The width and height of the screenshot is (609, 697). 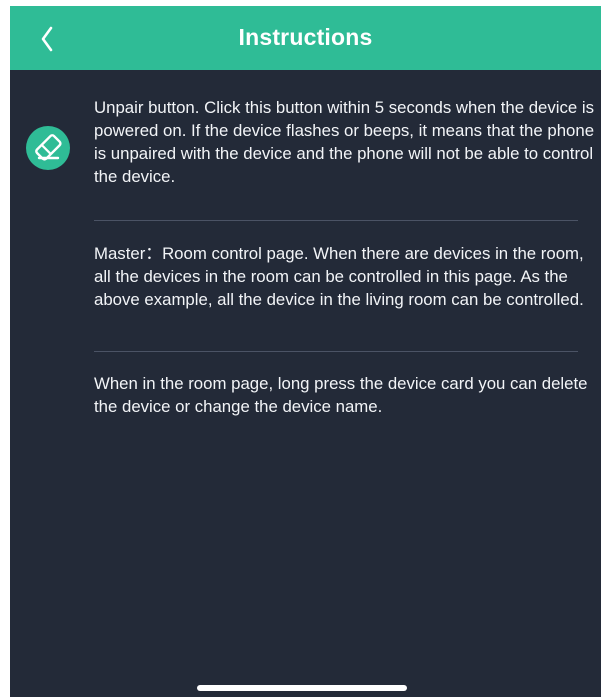 I want to click on eraser-icon, so click(x=48, y=147).